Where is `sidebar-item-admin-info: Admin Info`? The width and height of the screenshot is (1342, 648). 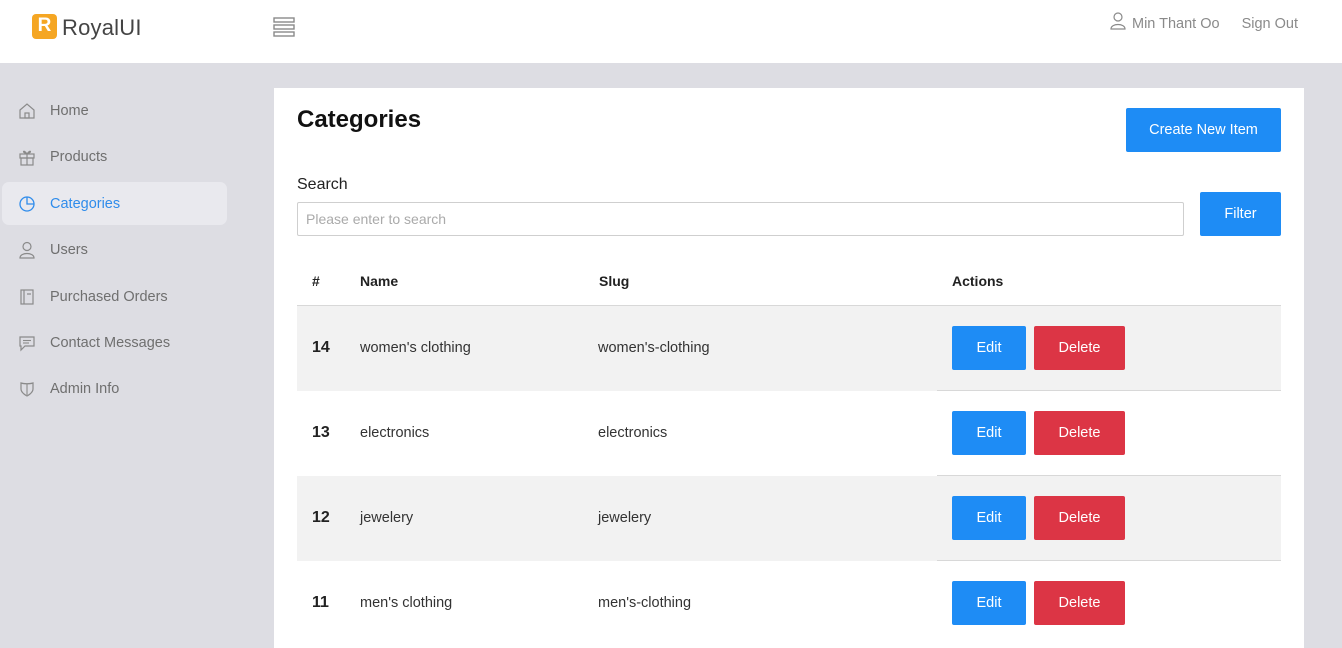 sidebar-item-admin-info: Admin Info is located at coordinates (114, 388).